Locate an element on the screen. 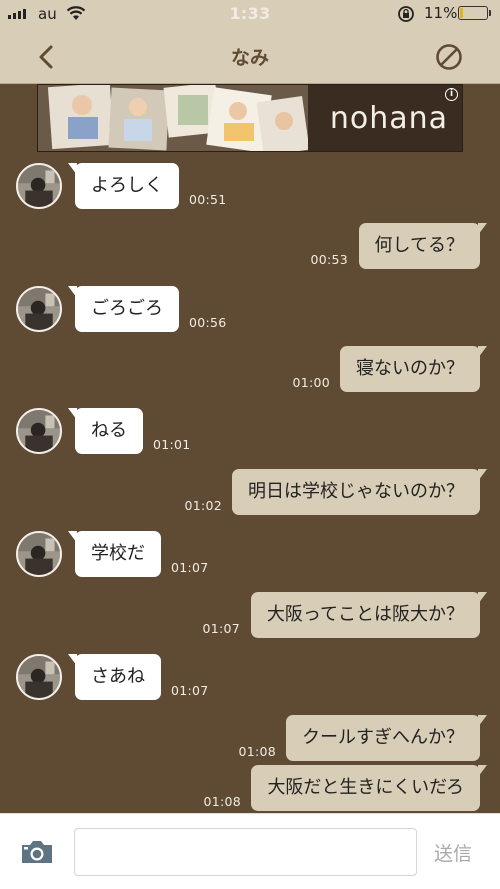 This screenshot has height=889, width=500. outgoing-message: 大阪ってことは阪大か？ 01:07 is located at coordinates (250, 617).